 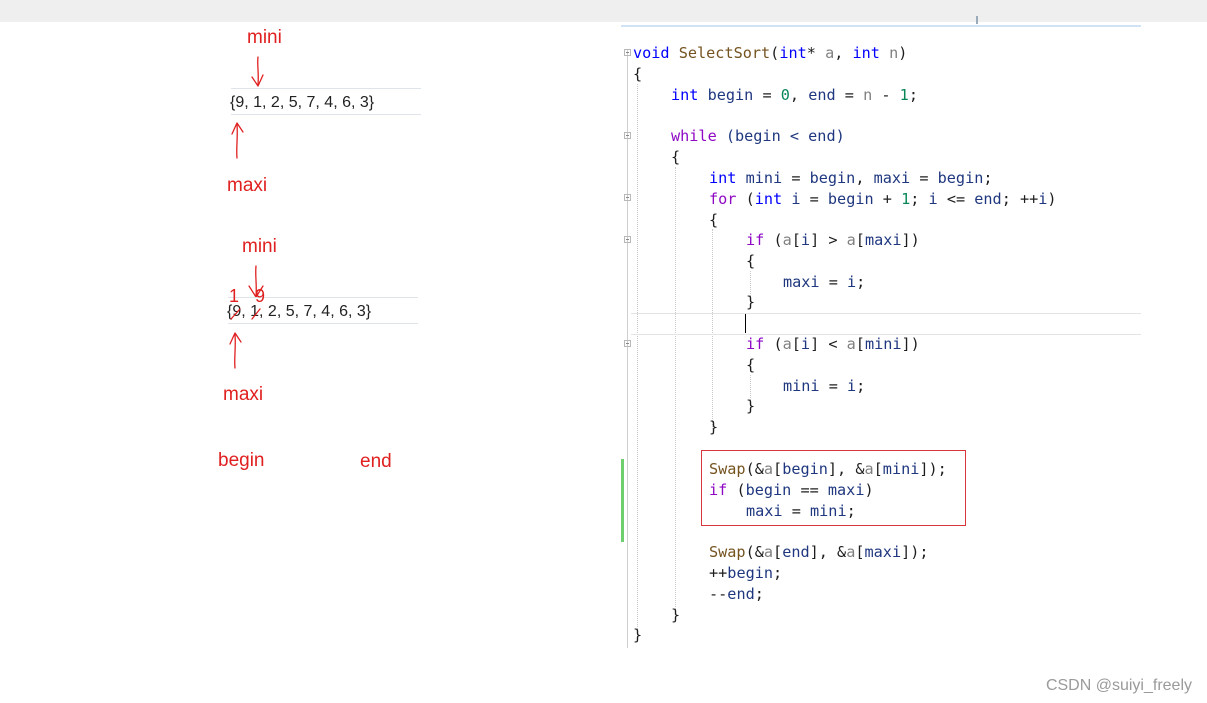 What do you see at coordinates (376, 461) in the screenshot?
I see `end-label: end` at bounding box center [376, 461].